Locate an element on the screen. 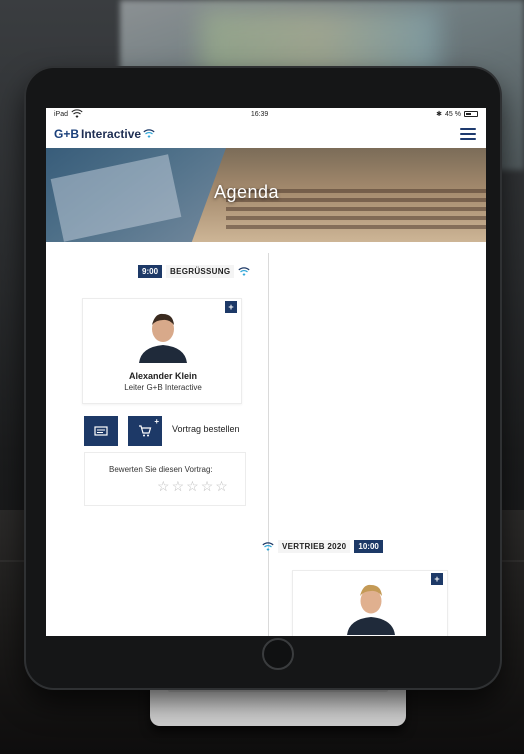 The image size is (524, 754). speaker-name: Alexander Klein is located at coordinates (163, 376).